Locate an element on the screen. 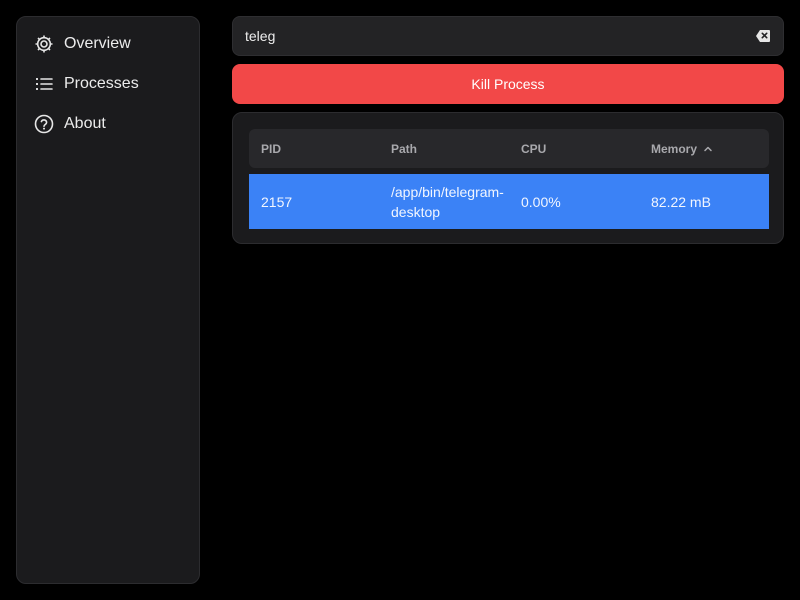  cell-cpu: 0.00% is located at coordinates (541, 201).